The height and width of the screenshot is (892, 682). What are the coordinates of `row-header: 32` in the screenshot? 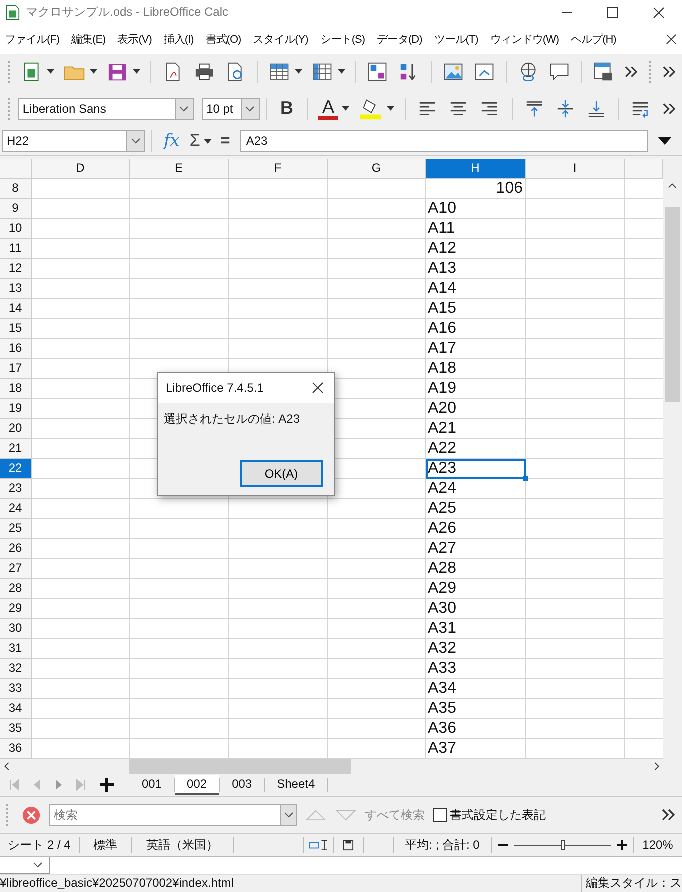 It's located at (16, 669).